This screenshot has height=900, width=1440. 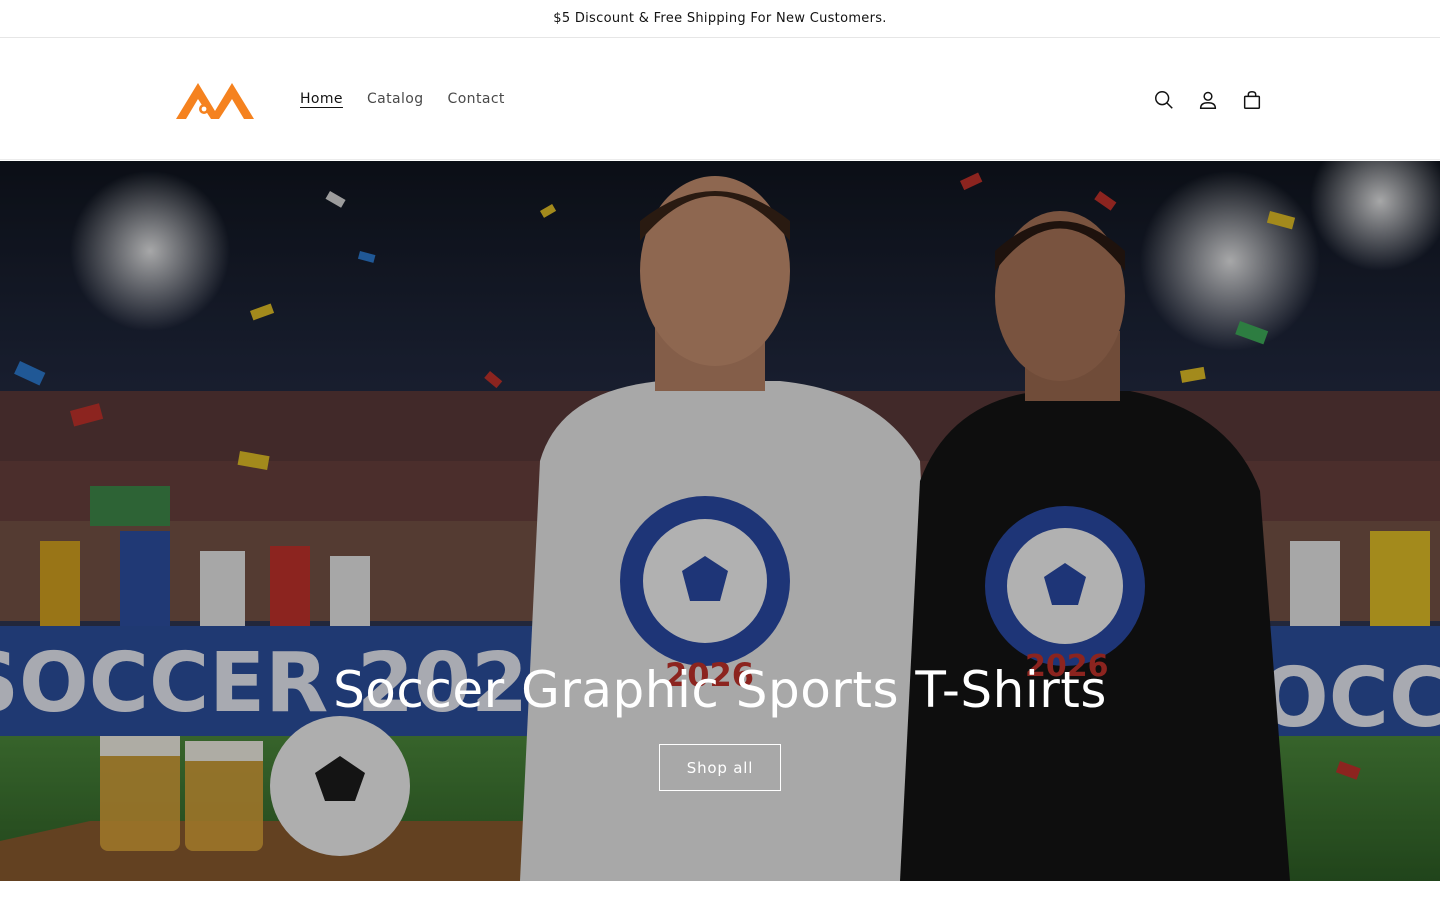 I want to click on nav-contact-link: Contact, so click(x=476, y=99).